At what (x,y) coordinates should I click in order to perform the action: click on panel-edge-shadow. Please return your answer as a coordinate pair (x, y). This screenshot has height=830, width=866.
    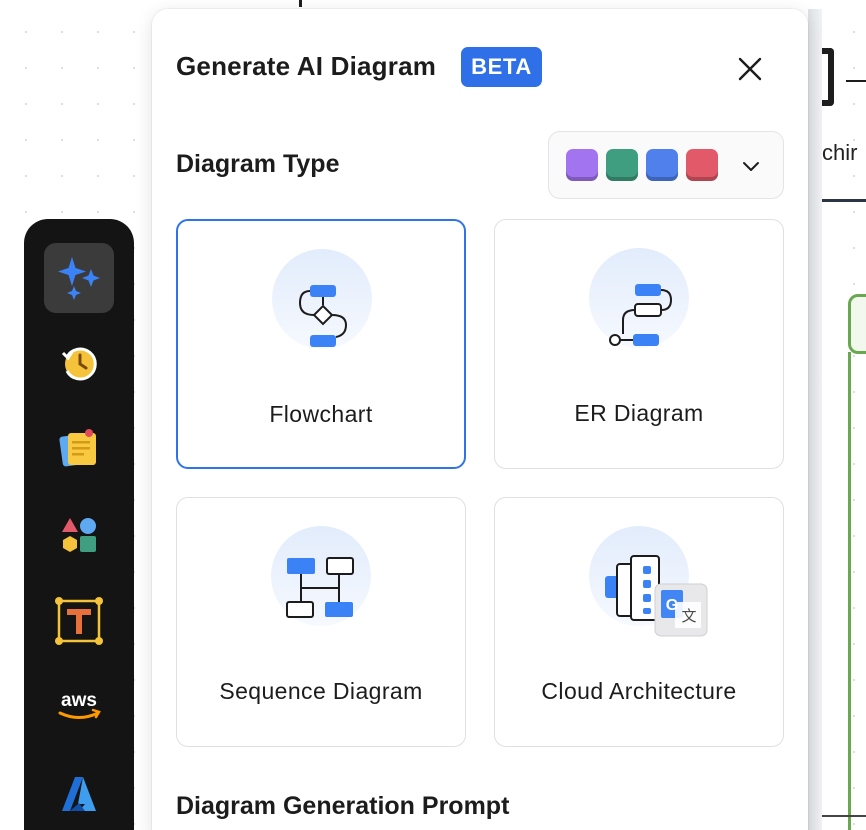
    Looking at the image, I should click on (815, 419).